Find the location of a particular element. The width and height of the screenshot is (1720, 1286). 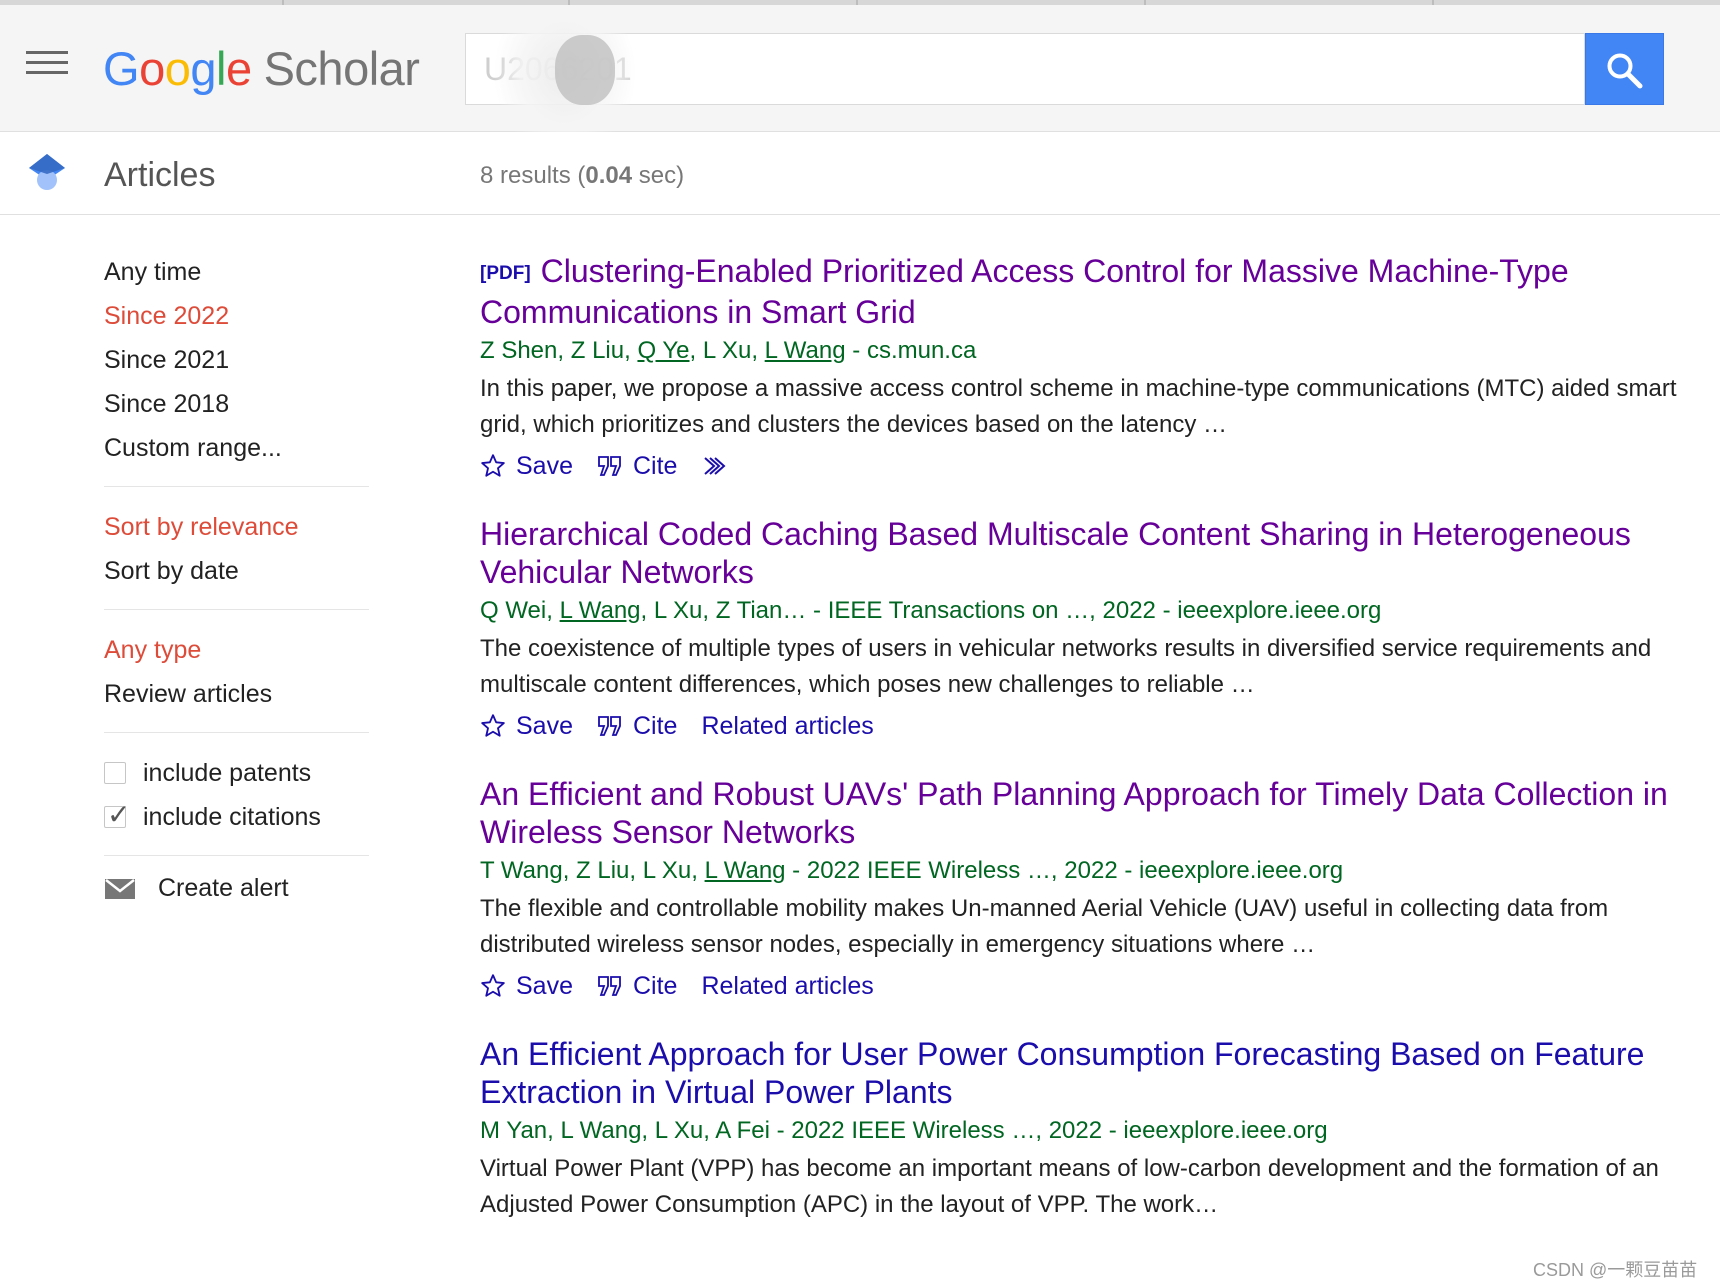

logo-letter-g: G is located at coordinates (121, 68).